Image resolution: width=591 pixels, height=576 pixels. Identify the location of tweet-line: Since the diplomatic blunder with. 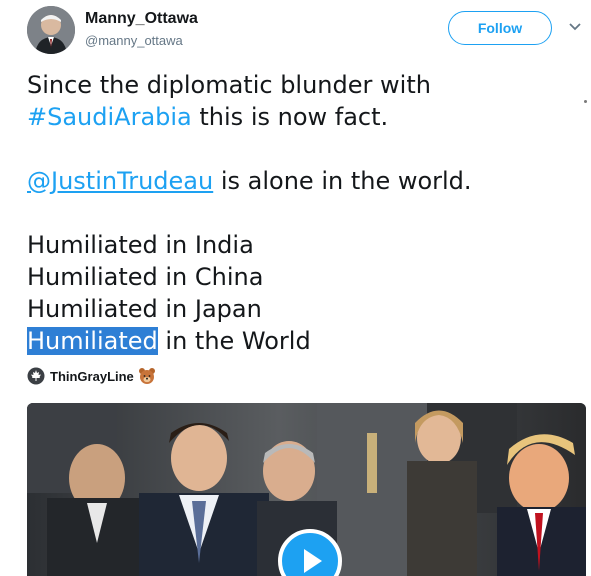
(229, 85).